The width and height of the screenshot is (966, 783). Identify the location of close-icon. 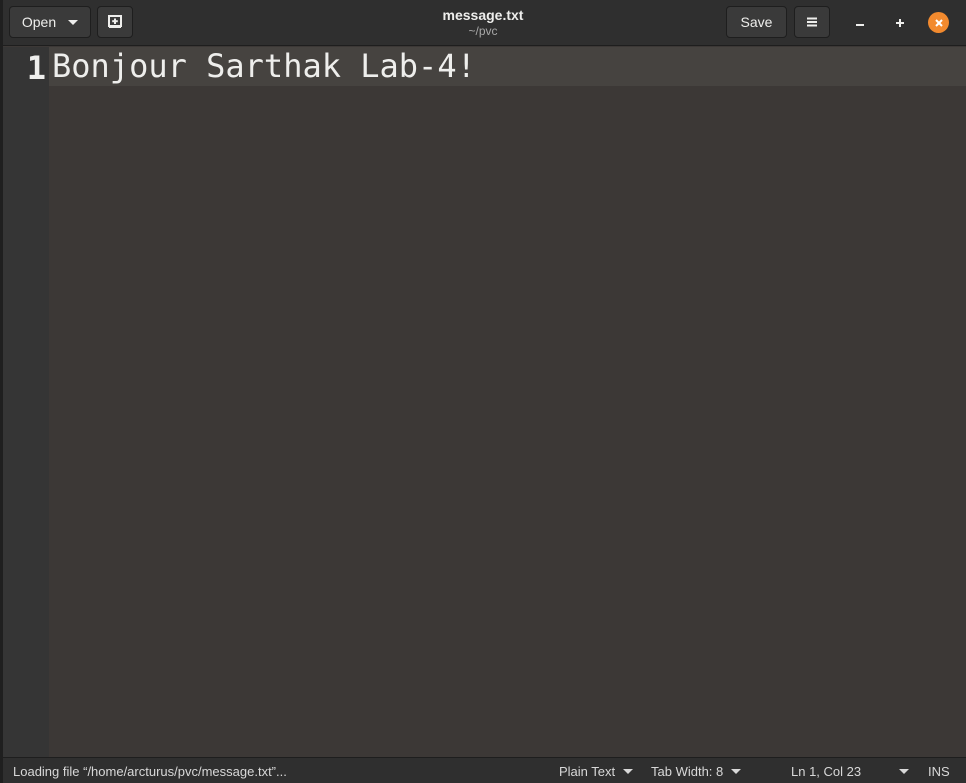
(938, 22).